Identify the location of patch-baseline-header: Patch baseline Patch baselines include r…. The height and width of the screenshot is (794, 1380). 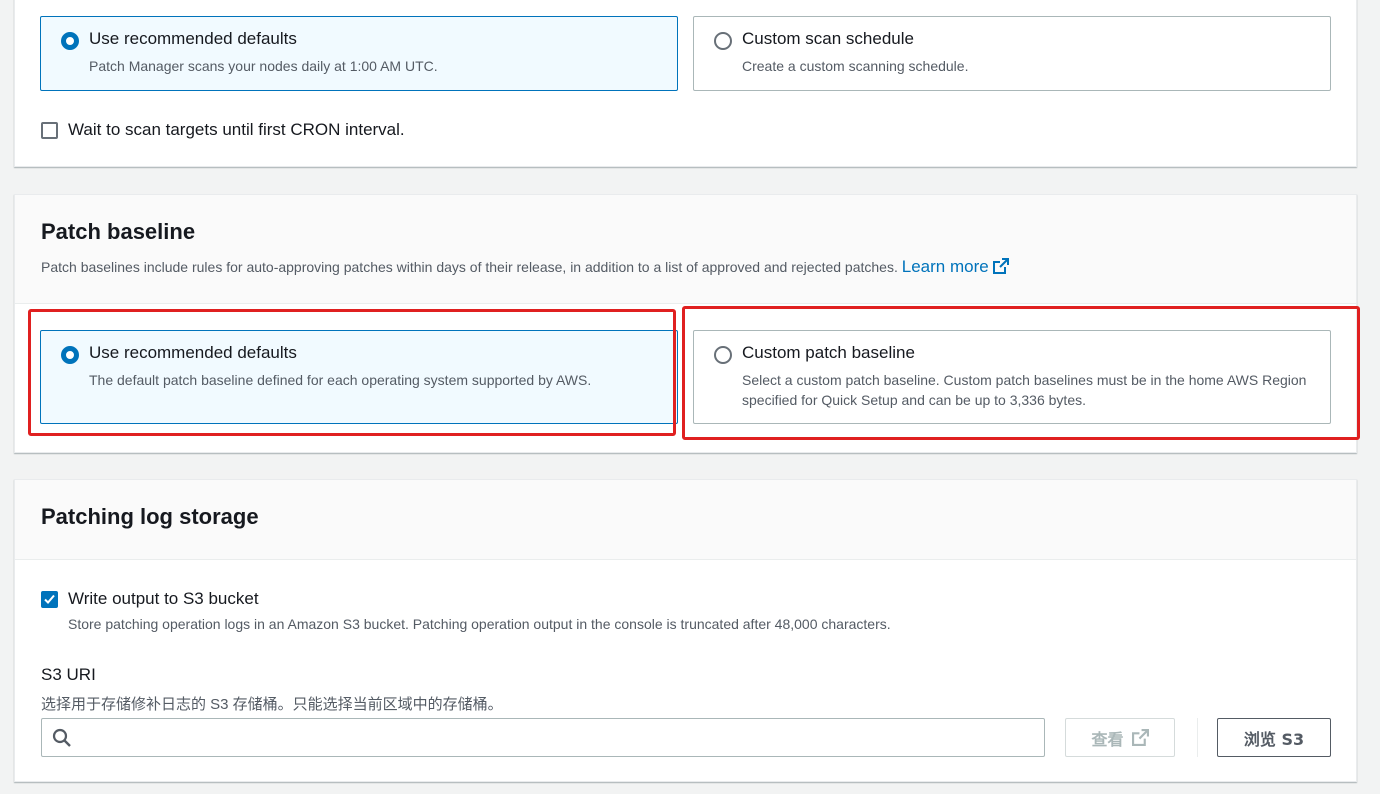
(685, 249).